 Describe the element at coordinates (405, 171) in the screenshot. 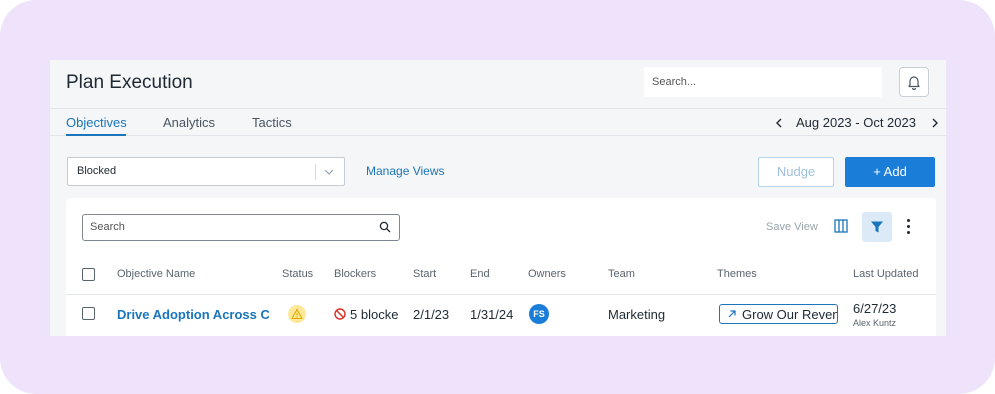

I see `manage-views-link: Manage Views` at that location.